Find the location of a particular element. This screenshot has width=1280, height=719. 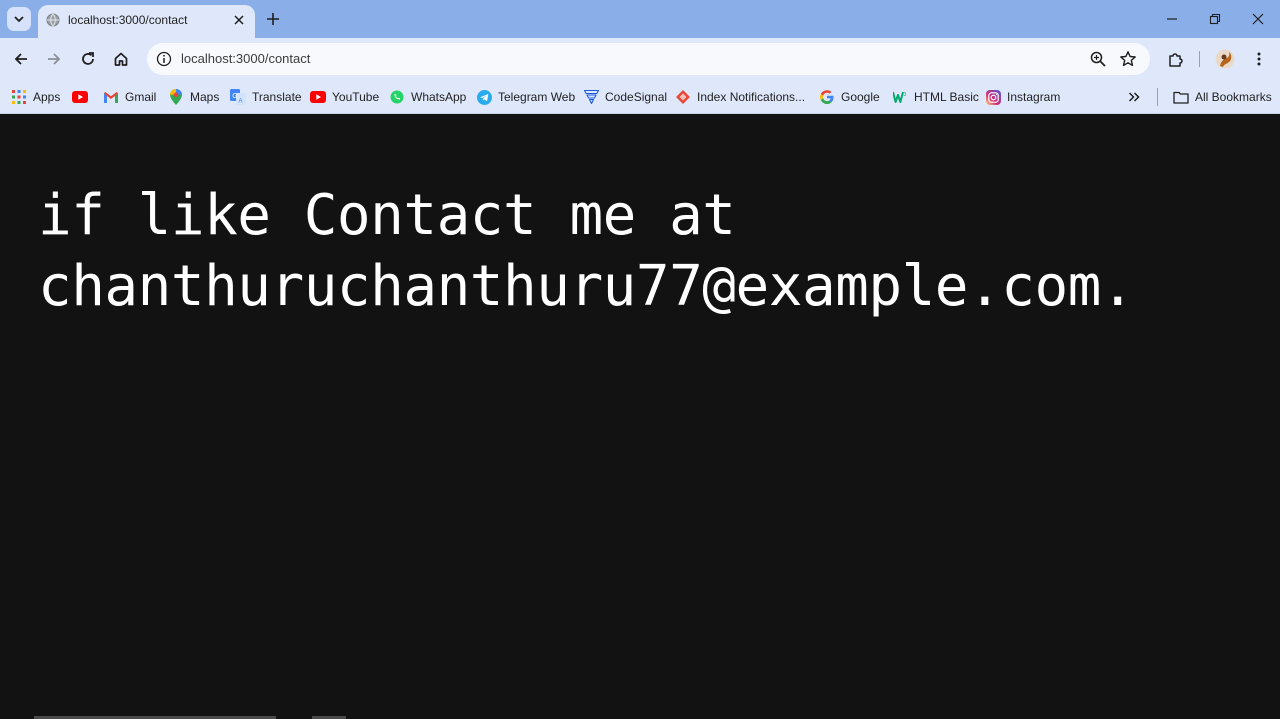

contact-message-line-1: if like Contact me at is located at coordinates (387, 215).